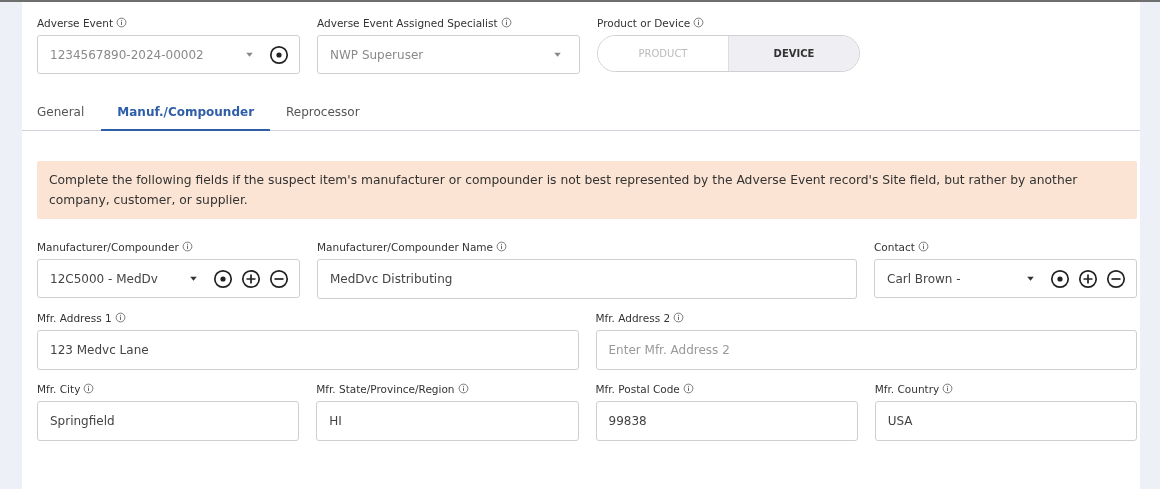 This screenshot has width=1160, height=489. What do you see at coordinates (644, 22) in the screenshot?
I see `field-label: Product or Device` at bounding box center [644, 22].